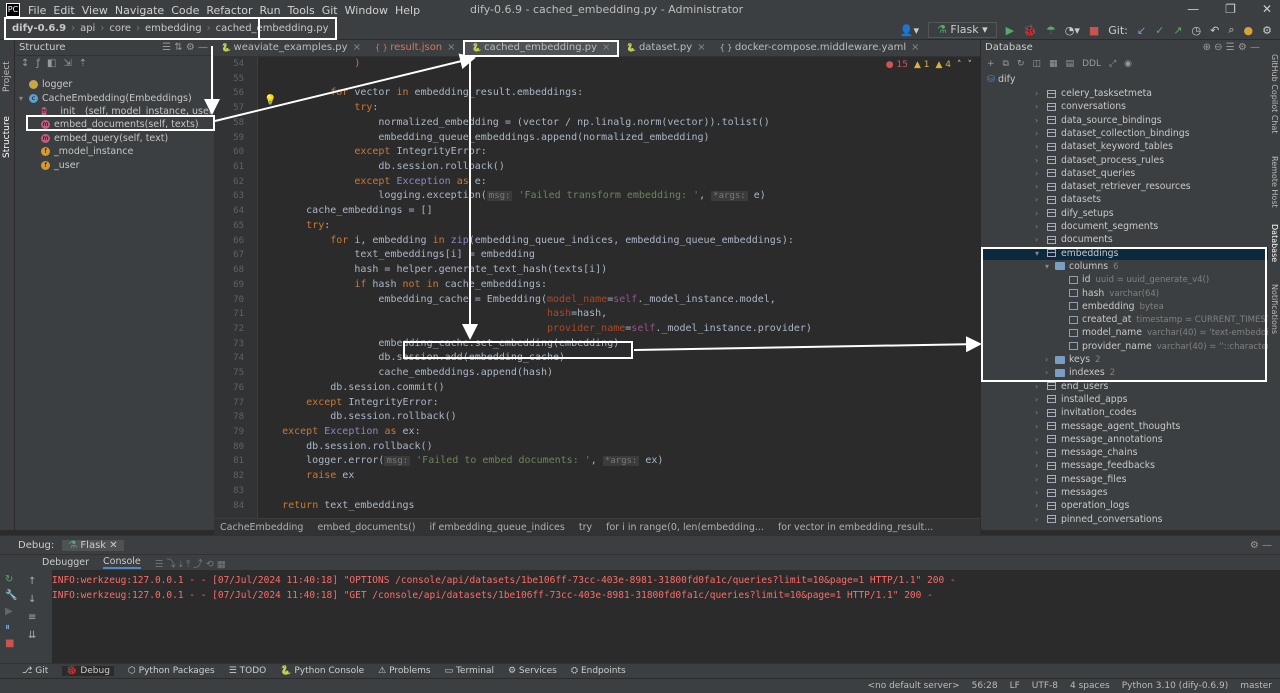 The image size is (1280, 693). What do you see at coordinates (122, 562) in the screenshot?
I see `tab-console: Console` at bounding box center [122, 562].